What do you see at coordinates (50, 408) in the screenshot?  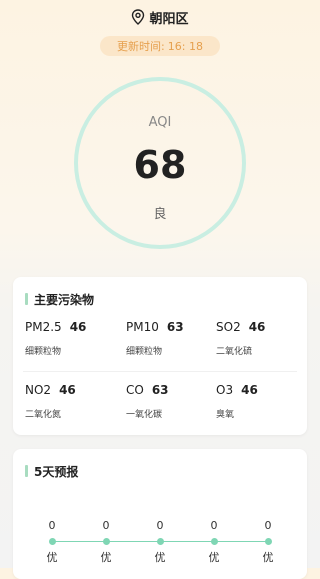 I see `pollutant-item-no2: NO2 46 二氧化氮` at bounding box center [50, 408].